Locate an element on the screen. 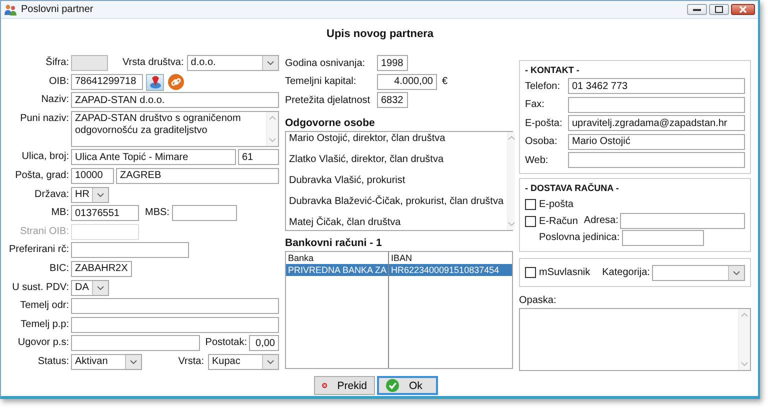 The image size is (768, 409). text-field: 4.000,00 is located at coordinates (407, 82).